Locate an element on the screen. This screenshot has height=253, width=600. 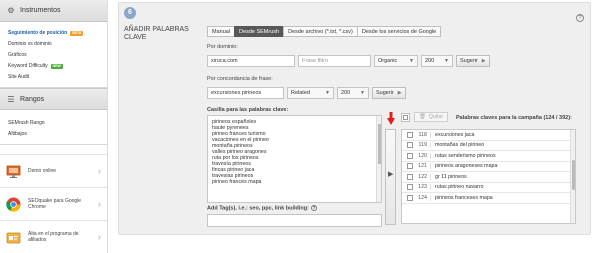
list-item: 123 rutas pirineo navarro is located at coordinates (488, 188).